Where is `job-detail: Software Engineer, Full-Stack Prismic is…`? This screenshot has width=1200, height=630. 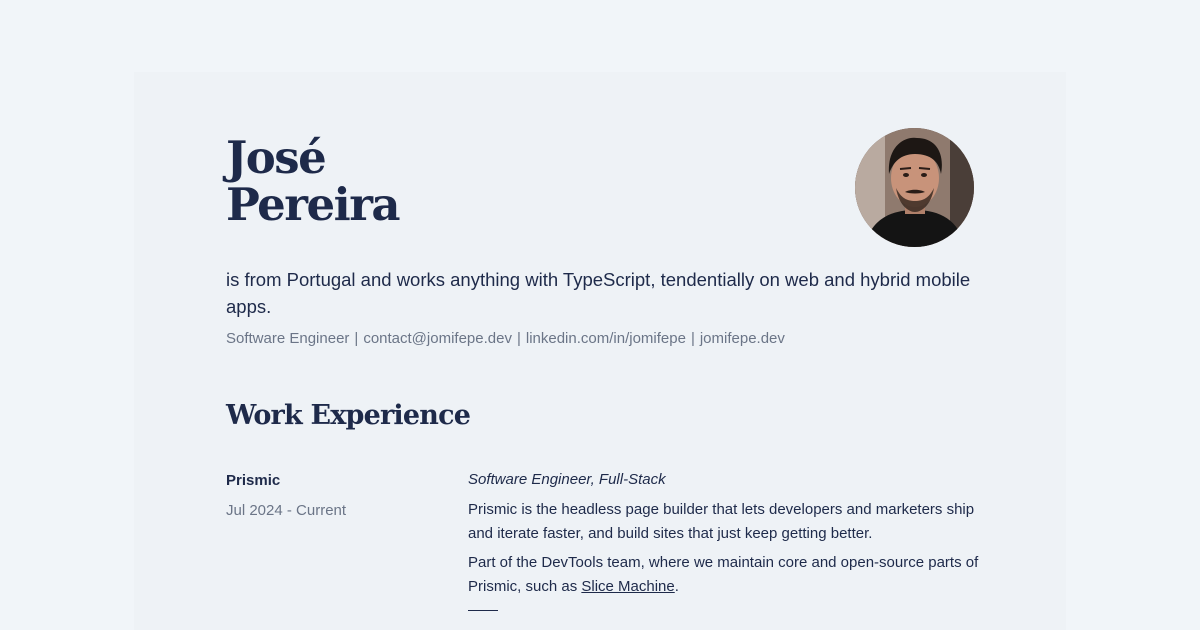
job-detail: Software Engineer, Full-Stack Prismic is… is located at coordinates (728, 540).